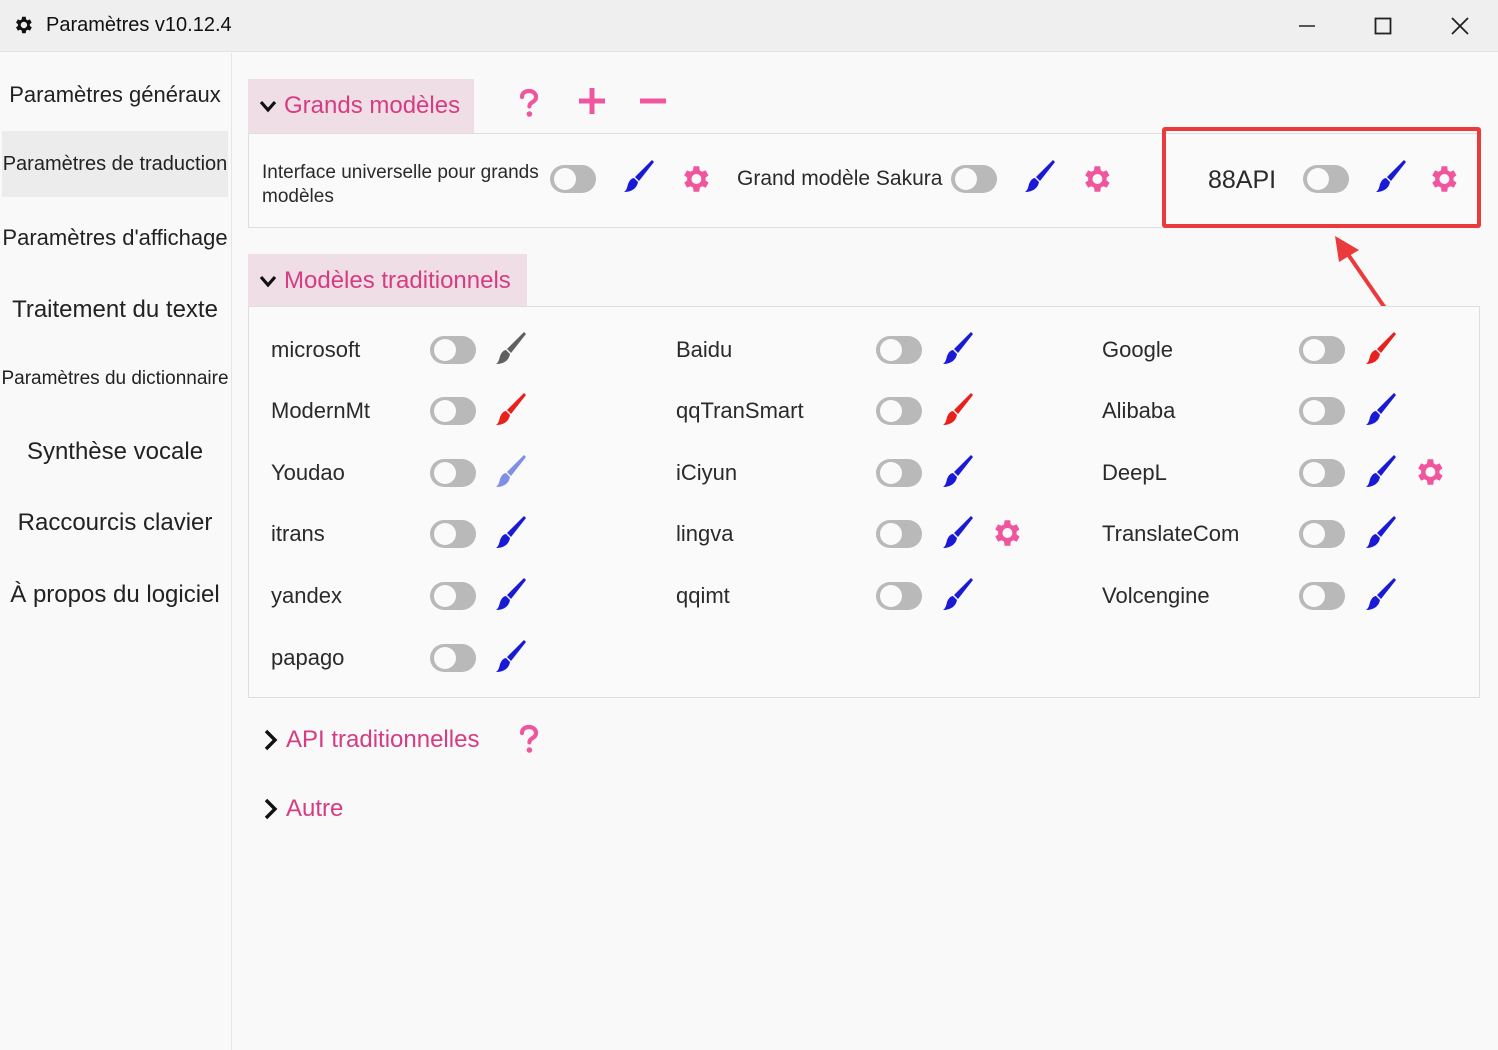 This screenshot has width=1498, height=1050. Describe the element at coordinates (115, 523) in the screenshot. I see `sidebar-item-shortcuts: Raccourcis clavier` at that location.